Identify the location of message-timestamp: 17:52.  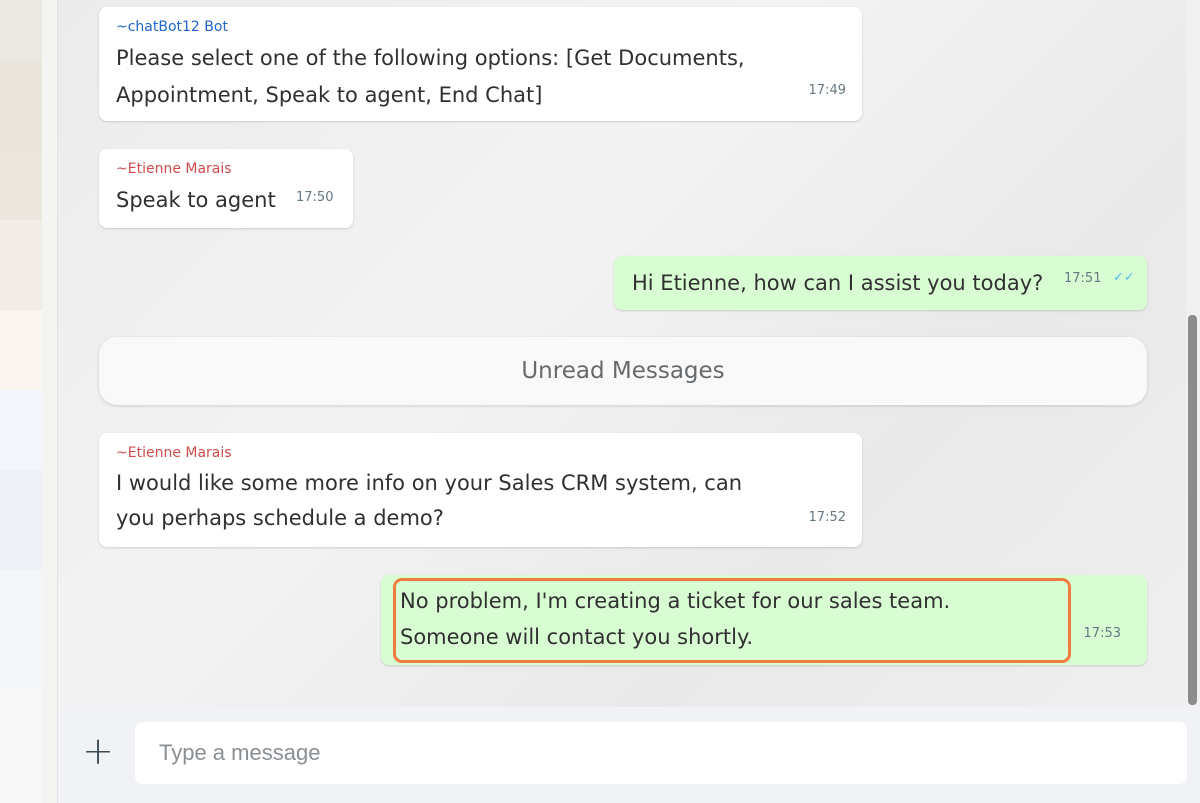
(827, 517).